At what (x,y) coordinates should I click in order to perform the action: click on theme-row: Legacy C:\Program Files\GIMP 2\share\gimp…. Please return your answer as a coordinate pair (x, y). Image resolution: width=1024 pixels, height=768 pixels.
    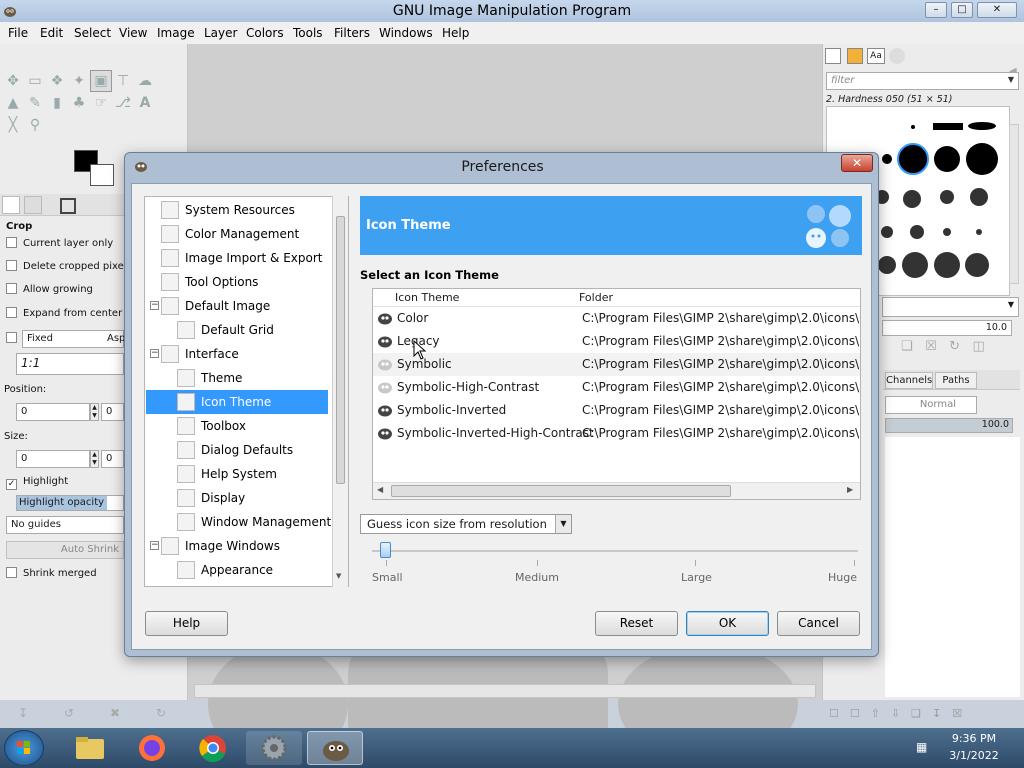
    Looking at the image, I should click on (616, 341).